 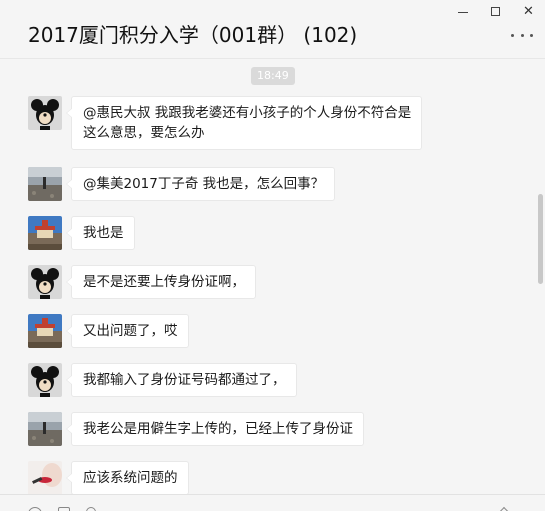 I want to click on message-item: 是不是还要上传身份证啊，, so click(x=142, y=282).